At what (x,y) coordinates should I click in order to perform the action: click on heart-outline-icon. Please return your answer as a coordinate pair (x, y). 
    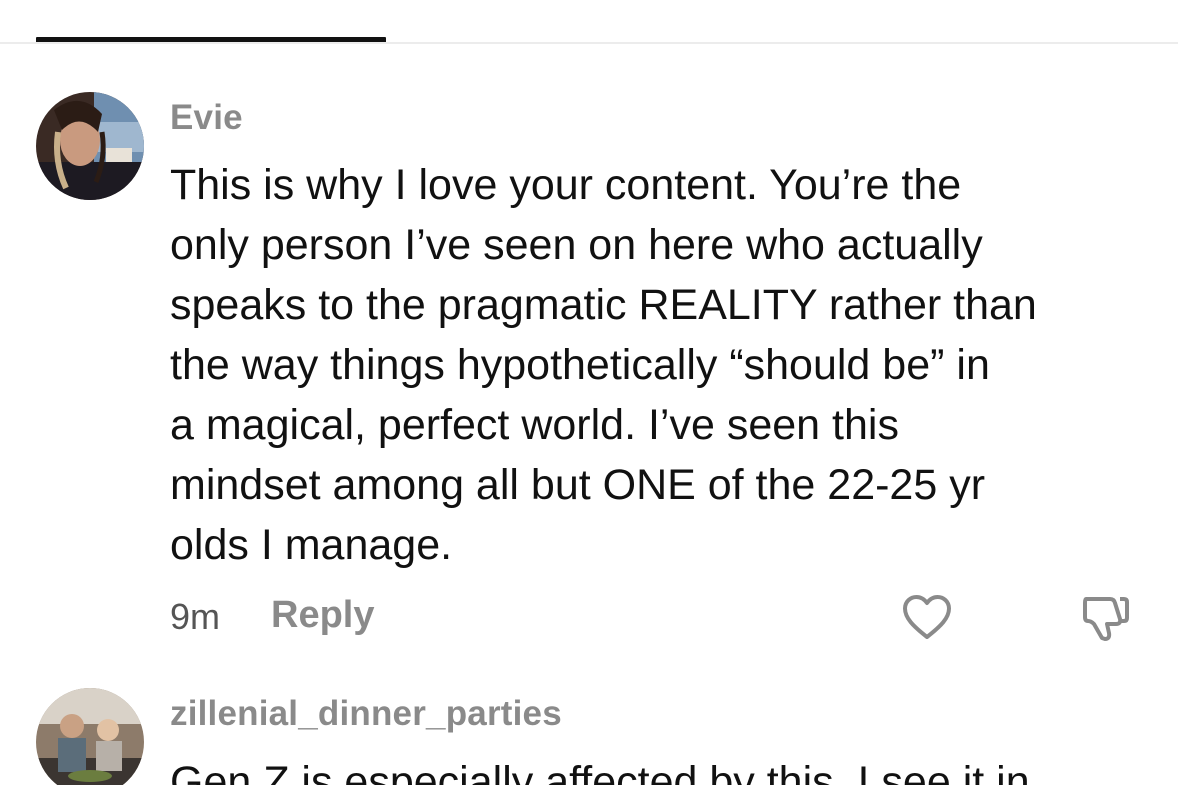
    Looking at the image, I should click on (927, 619).